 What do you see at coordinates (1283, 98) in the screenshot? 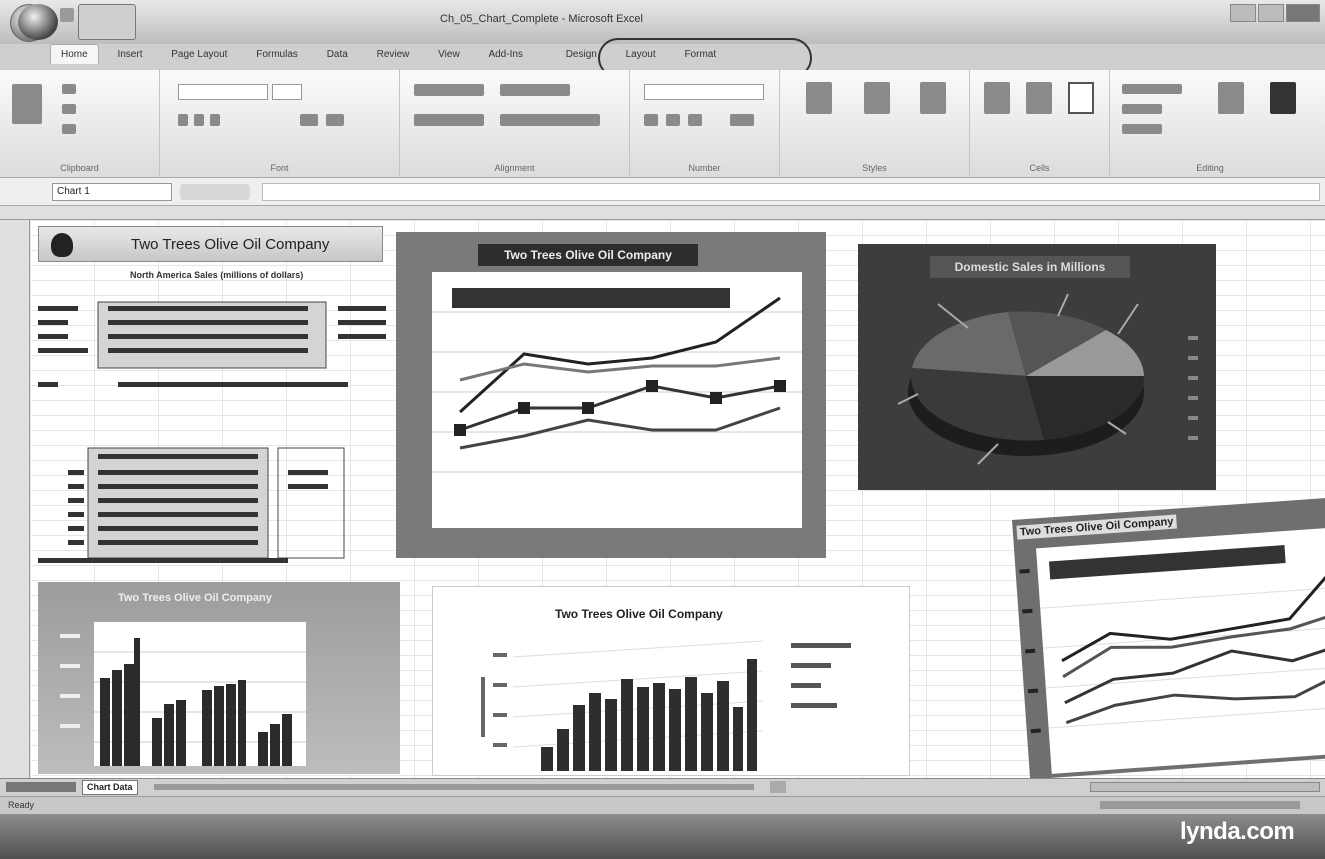
I see `find-select-icon` at bounding box center [1283, 98].